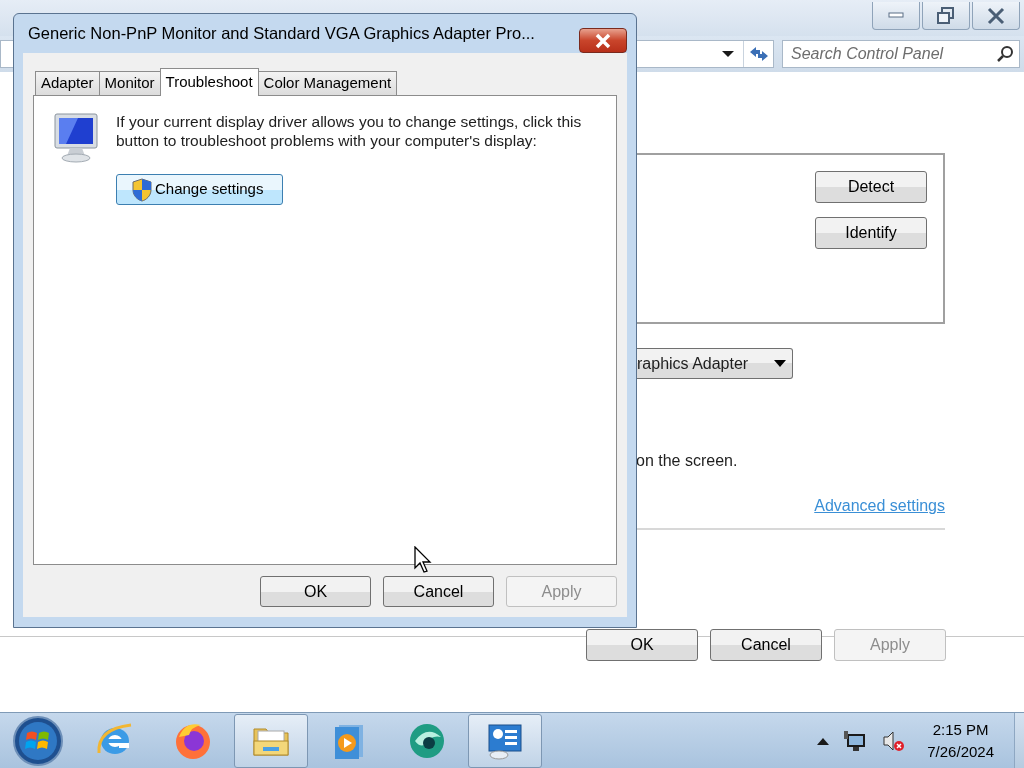  What do you see at coordinates (728, 54) in the screenshot?
I see `dropdown-arrow-icon` at bounding box center [728, 54].